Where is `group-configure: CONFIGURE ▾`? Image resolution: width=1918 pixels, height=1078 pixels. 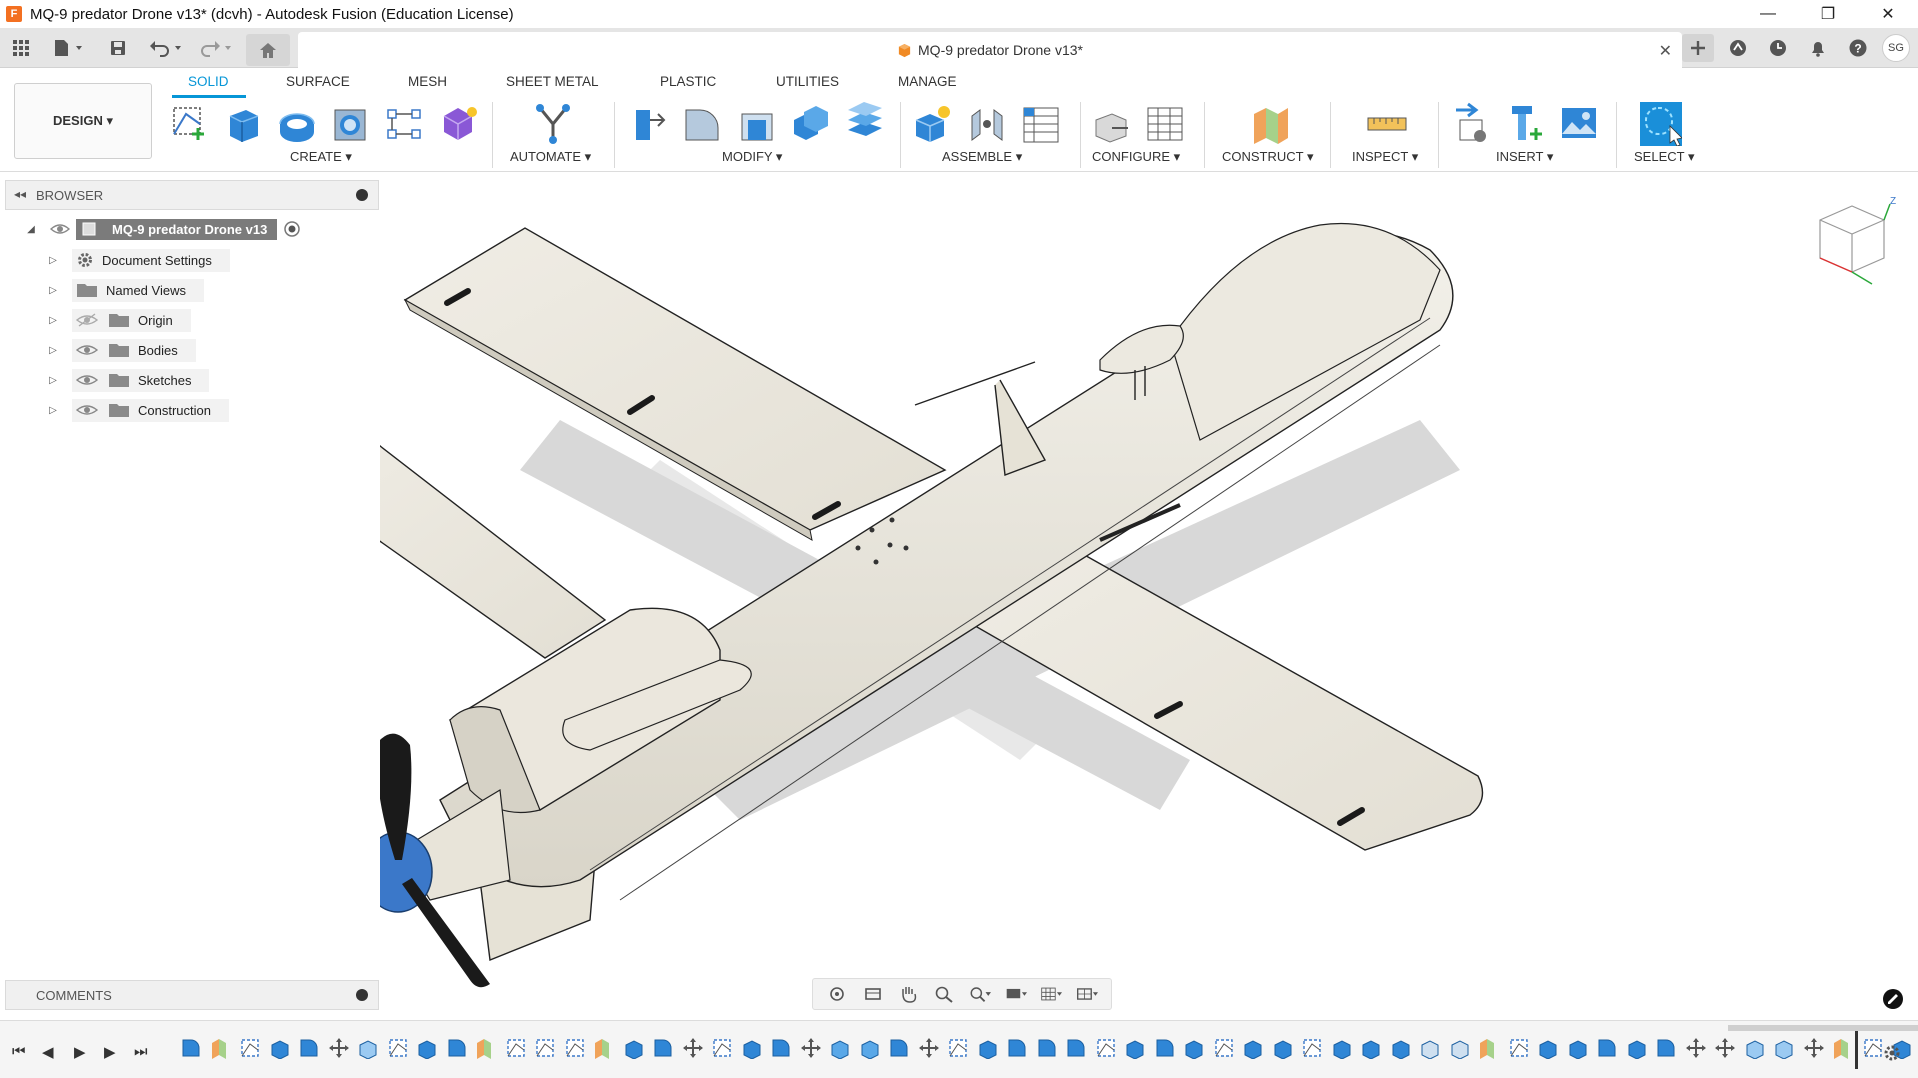 group-configure: CONFIGURE ▾ is located at coordinates (1136, 157).